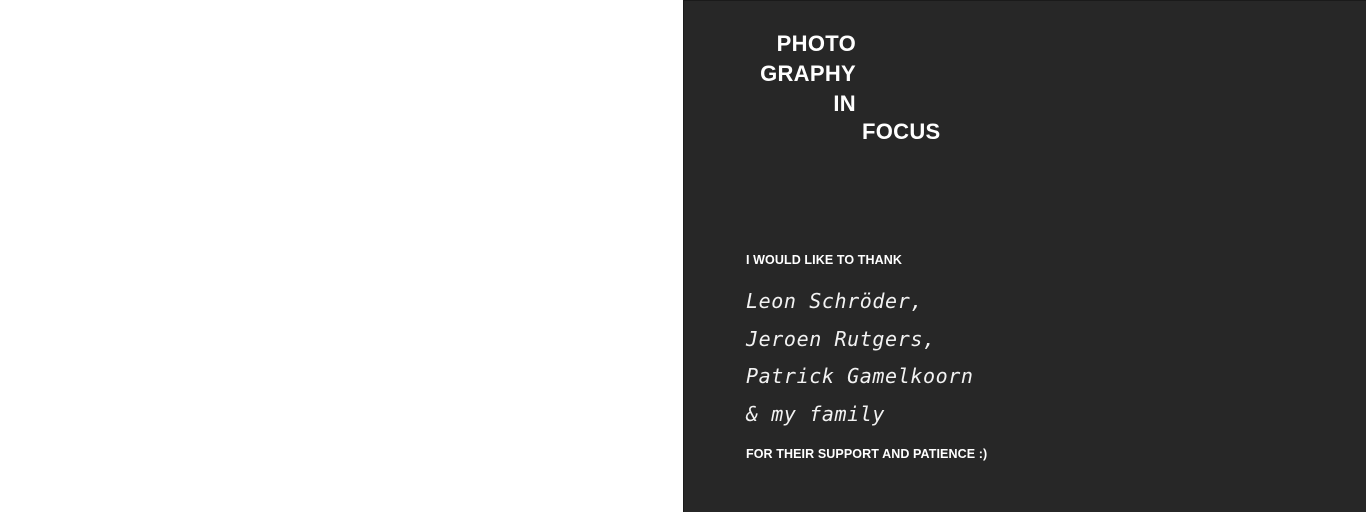 This screenshot has width=1366, height=512. I want to click on acknowledged-name: Leon Schröder,, so click(834, 301).